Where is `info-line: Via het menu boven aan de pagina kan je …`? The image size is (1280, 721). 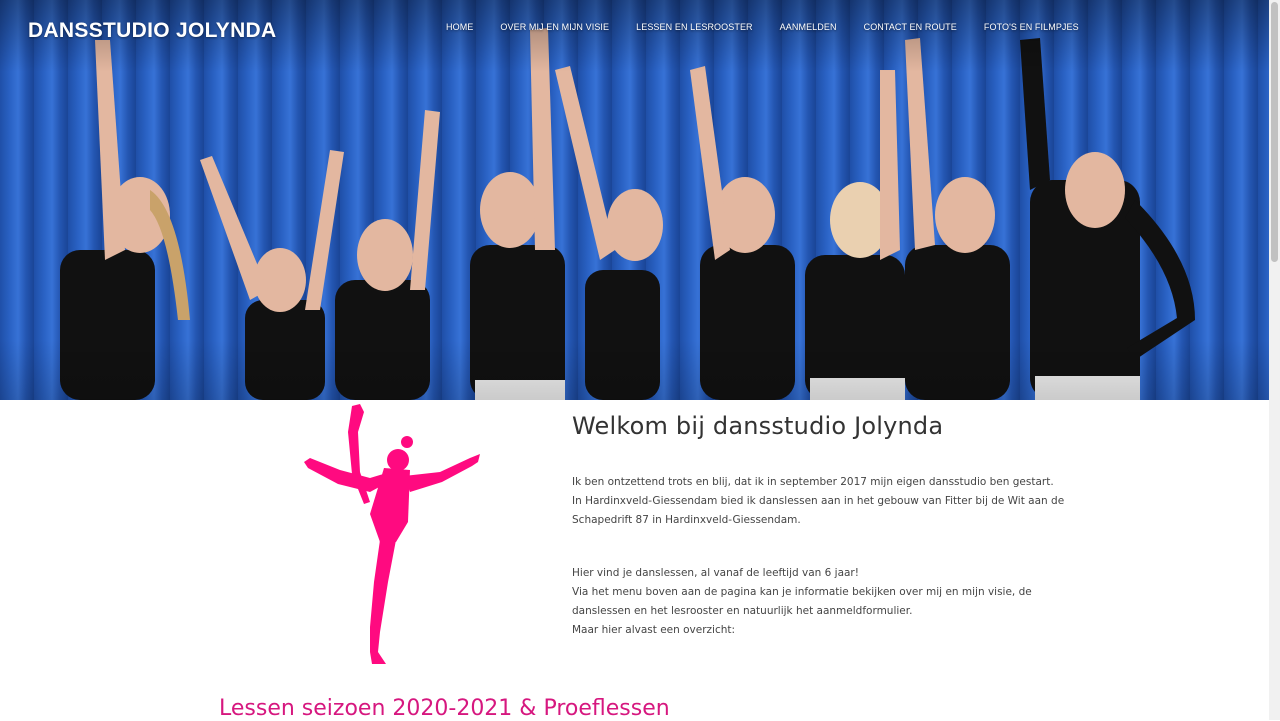
info-line: Via het menu boven aan de pagina kan je … is located at coordinates (802, 592).